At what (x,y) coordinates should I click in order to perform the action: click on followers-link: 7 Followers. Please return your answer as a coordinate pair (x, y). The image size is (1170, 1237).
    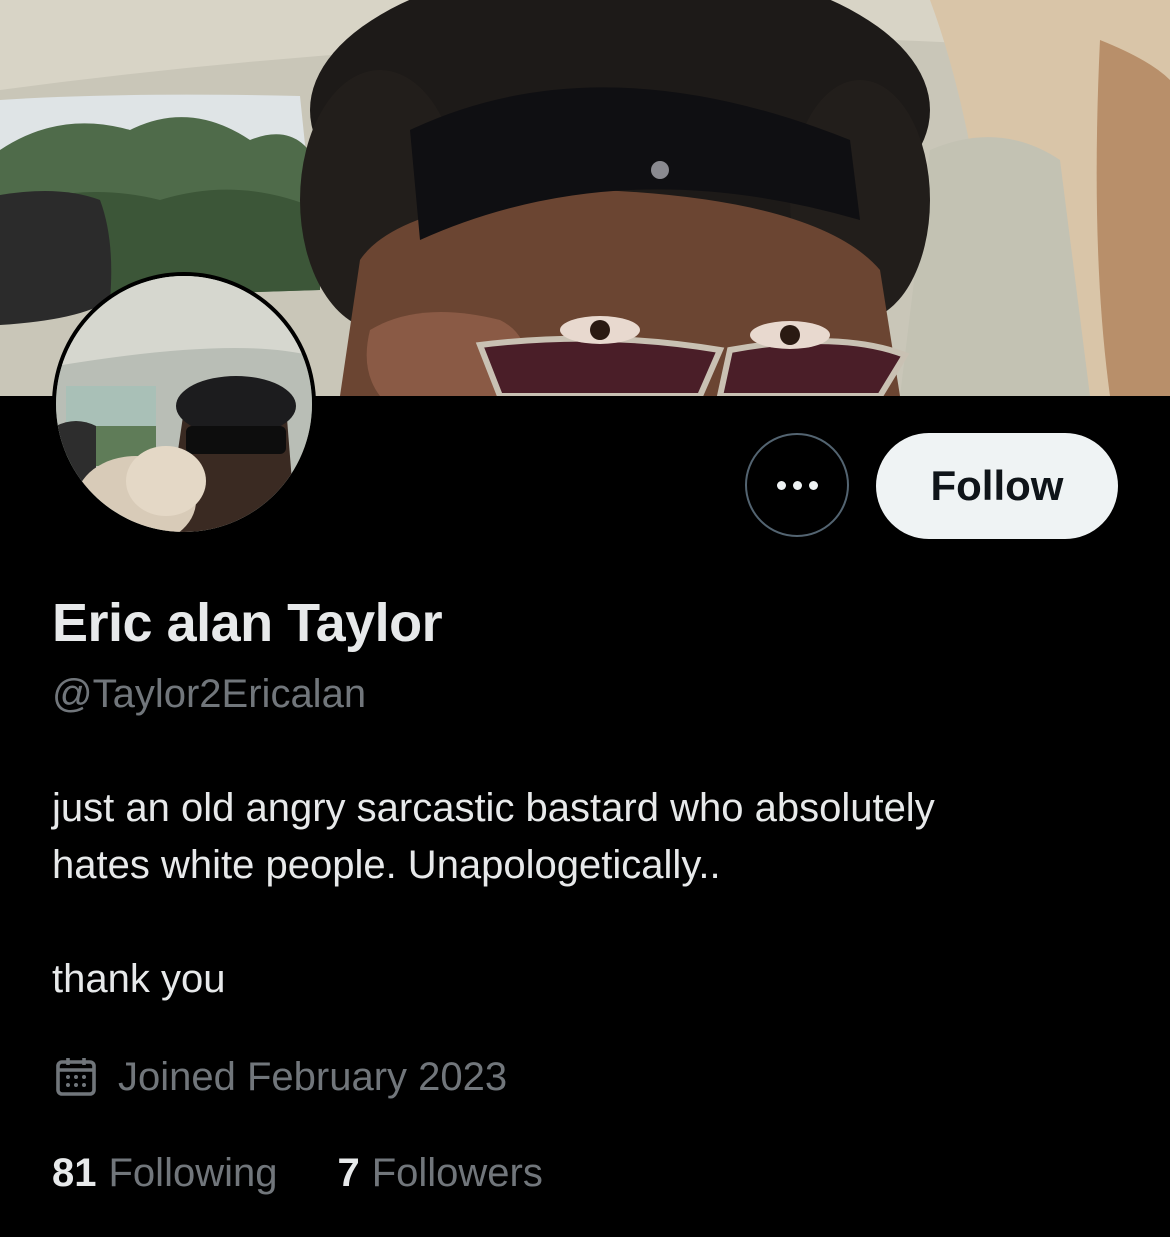
    Looking at the image, I should click on (439, 1173).